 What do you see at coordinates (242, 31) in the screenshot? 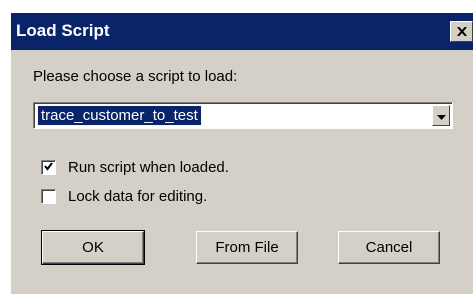
I see `title-bar: Load Script` at bounding box center [242, 31].